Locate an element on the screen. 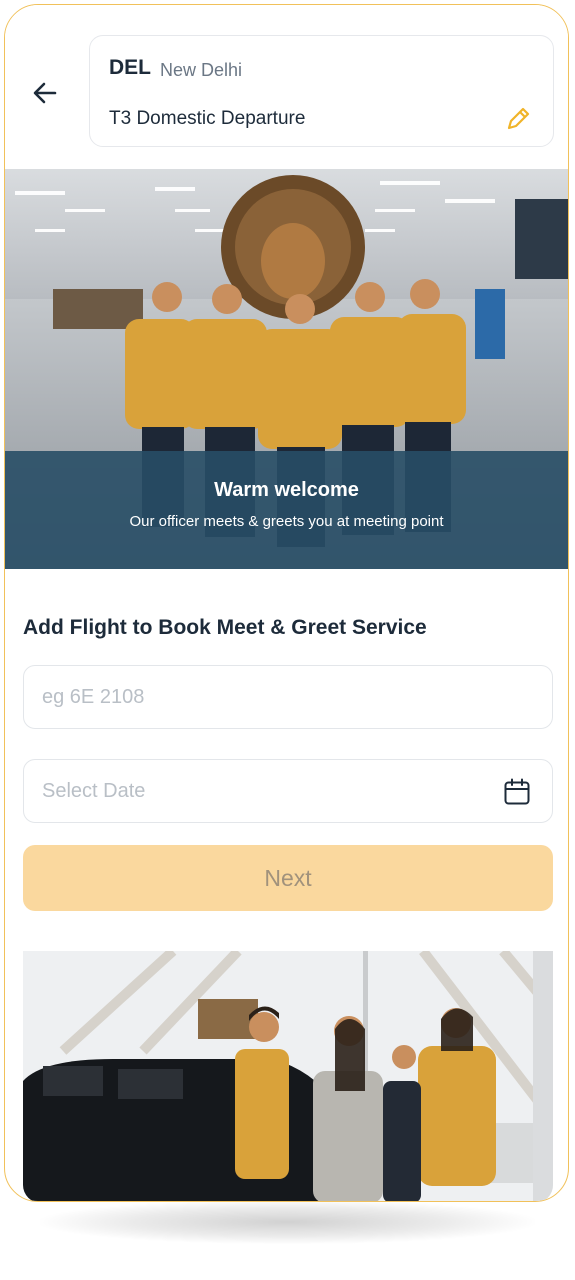 Image resolution: width=575 pixels, height=1280 pixels. airport-city: New Delhi is located at coordinates (201, 70).